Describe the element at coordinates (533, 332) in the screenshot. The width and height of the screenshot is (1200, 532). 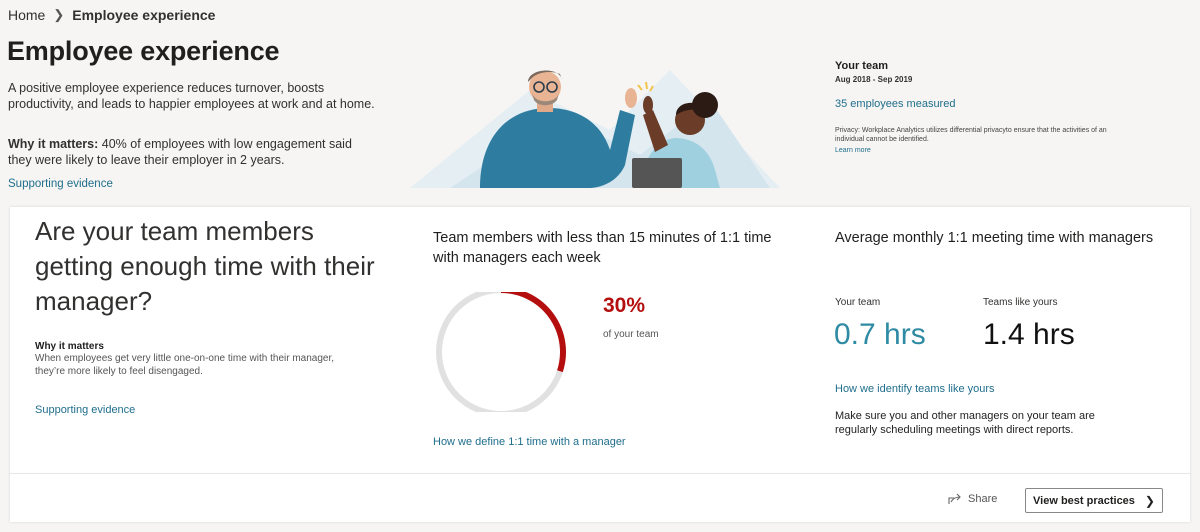
I see `donut-fill-arc` at that location.